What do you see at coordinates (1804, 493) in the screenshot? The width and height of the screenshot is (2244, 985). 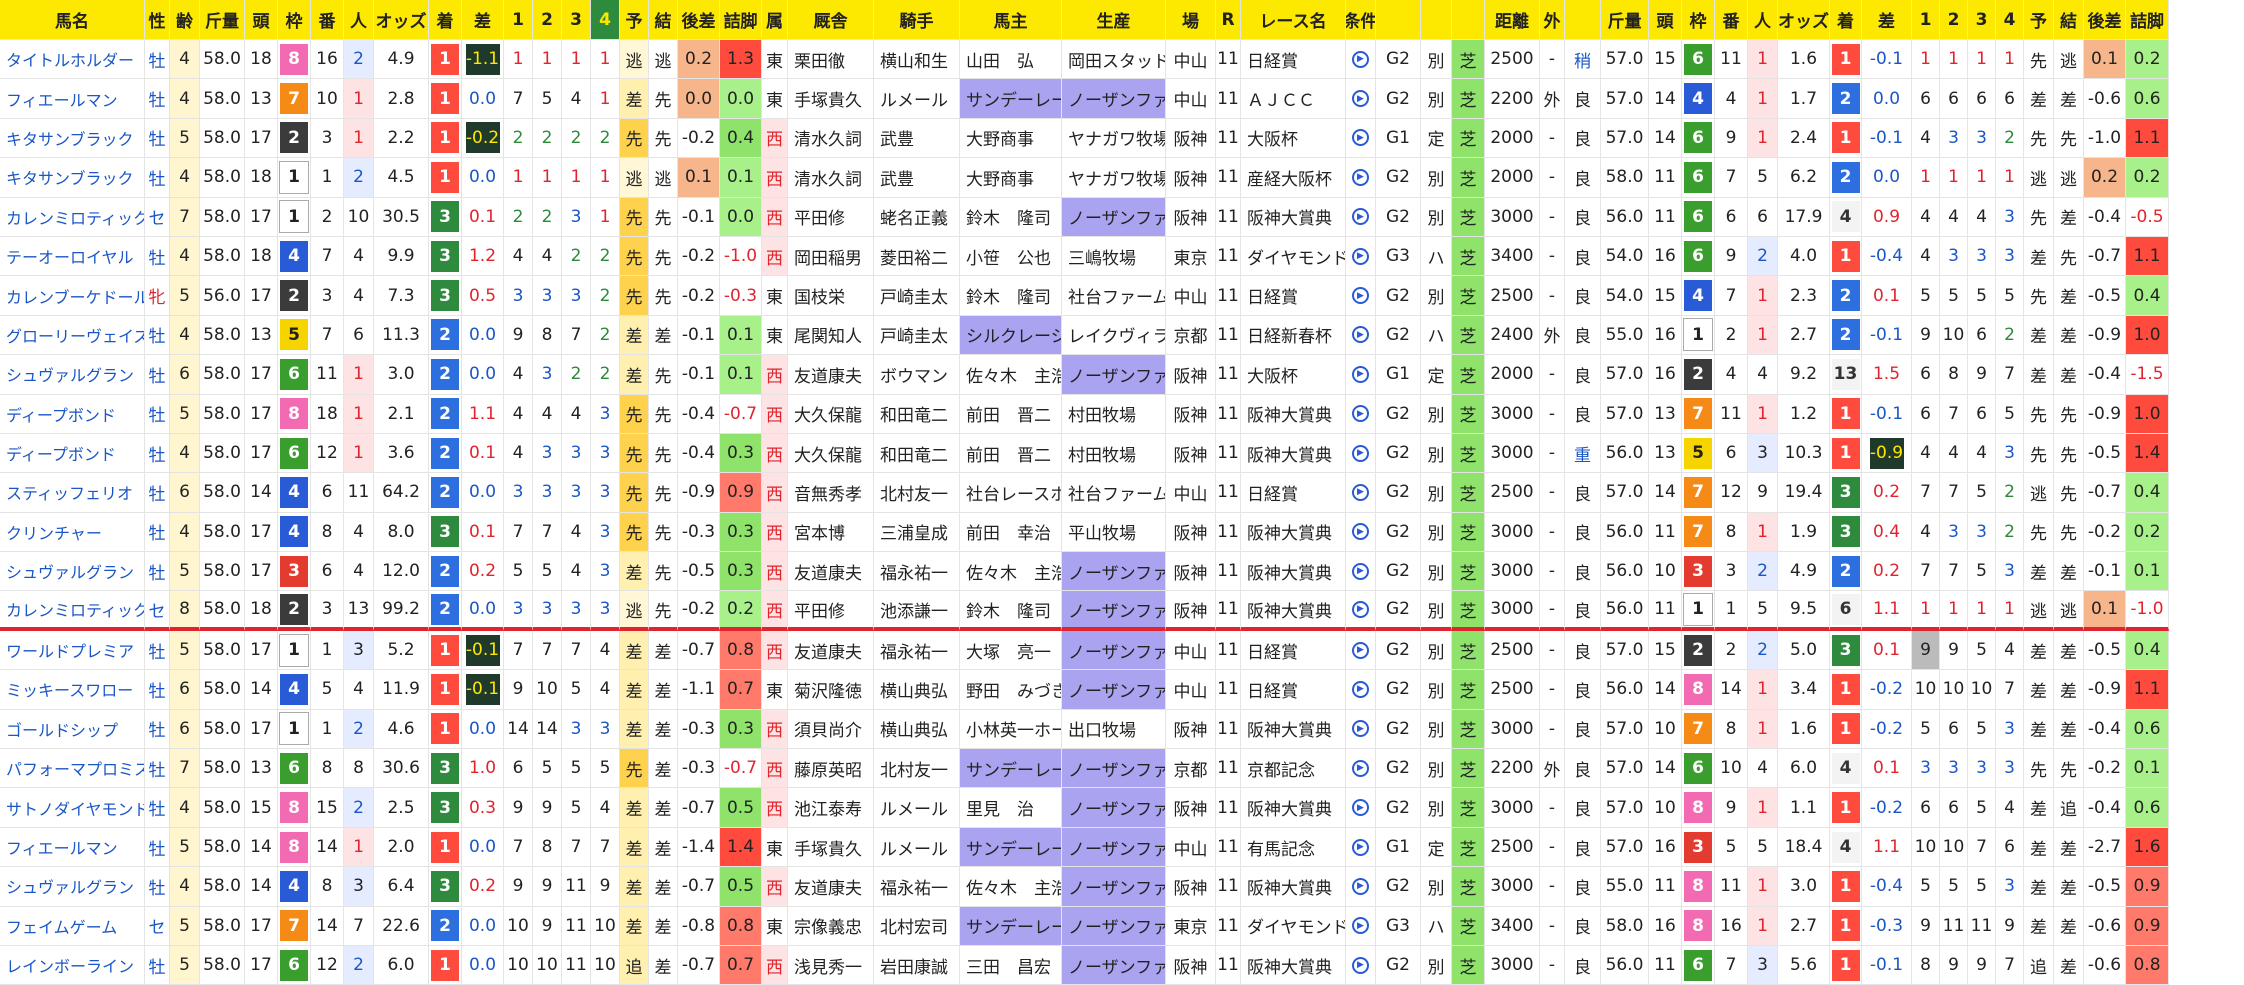 I see `prev-odds-cell: 19.4` at bounding box center [1804, 493].